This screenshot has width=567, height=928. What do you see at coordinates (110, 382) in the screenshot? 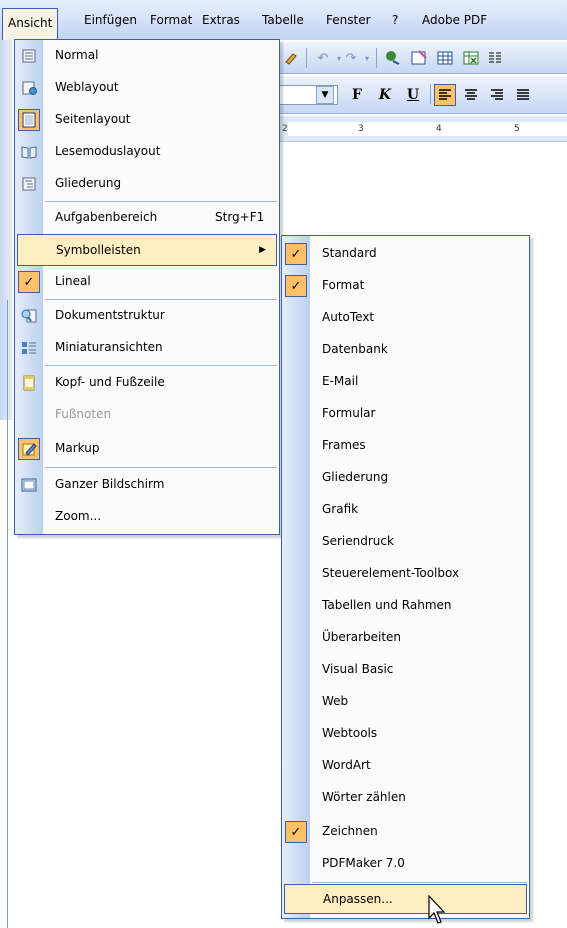
I see `menu-item-label: Kopf- und Fußzeile` at bounding box center [110, 382].